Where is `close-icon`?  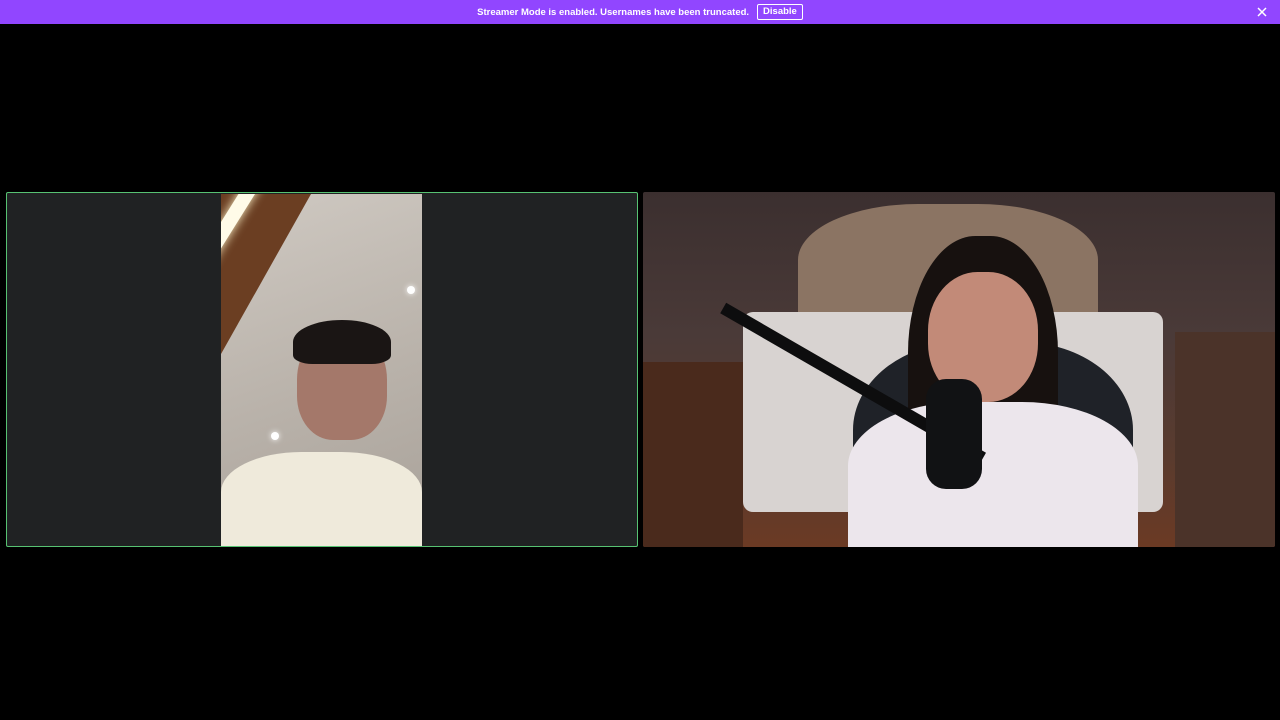 close-icon is located at coordinates (1262, 12).